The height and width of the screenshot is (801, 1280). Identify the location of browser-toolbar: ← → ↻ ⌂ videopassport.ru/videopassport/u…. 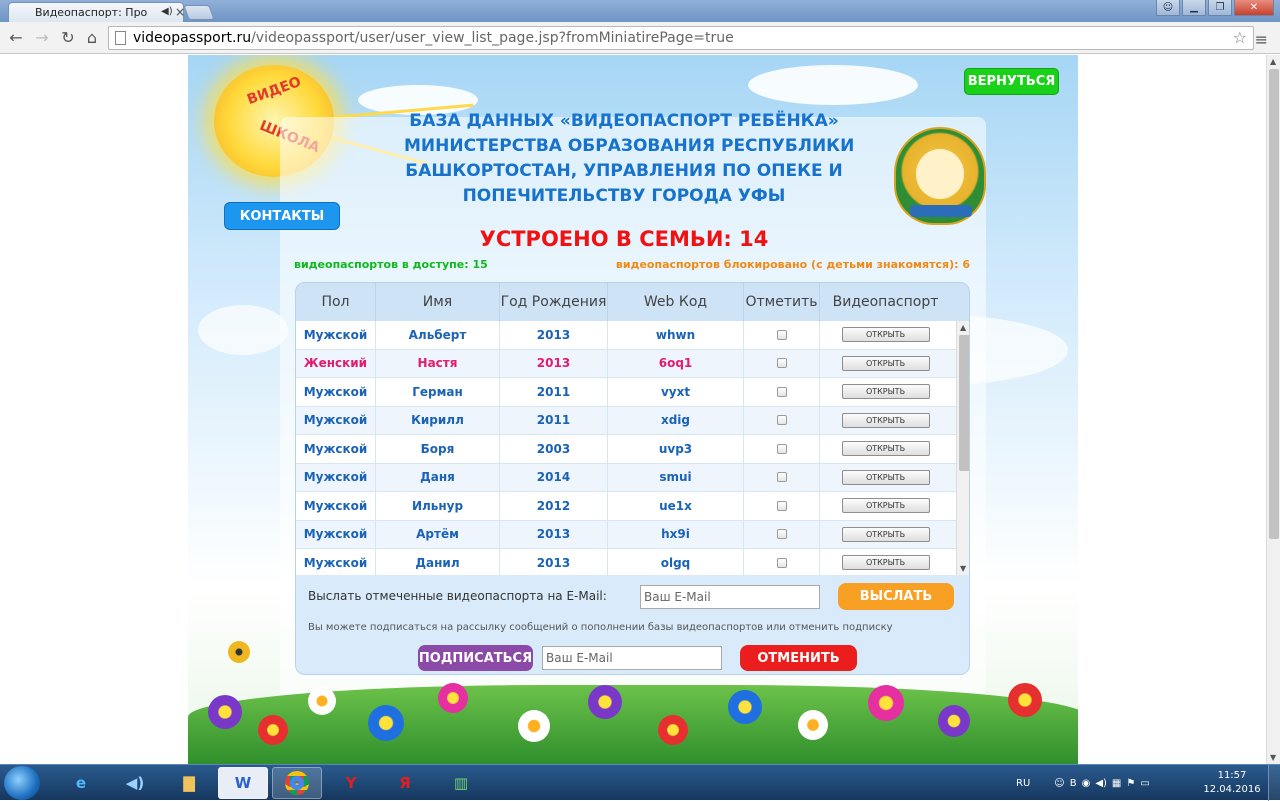
(640, 38).